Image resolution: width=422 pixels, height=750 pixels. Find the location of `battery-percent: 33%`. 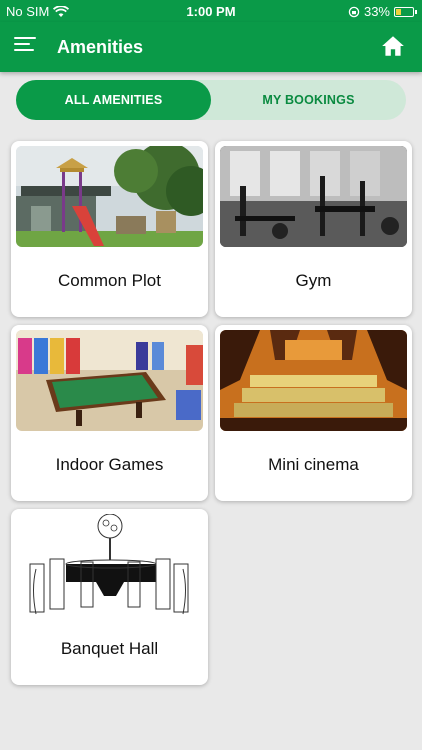

battery-percent: 33% is located at coordinates (376, 11).